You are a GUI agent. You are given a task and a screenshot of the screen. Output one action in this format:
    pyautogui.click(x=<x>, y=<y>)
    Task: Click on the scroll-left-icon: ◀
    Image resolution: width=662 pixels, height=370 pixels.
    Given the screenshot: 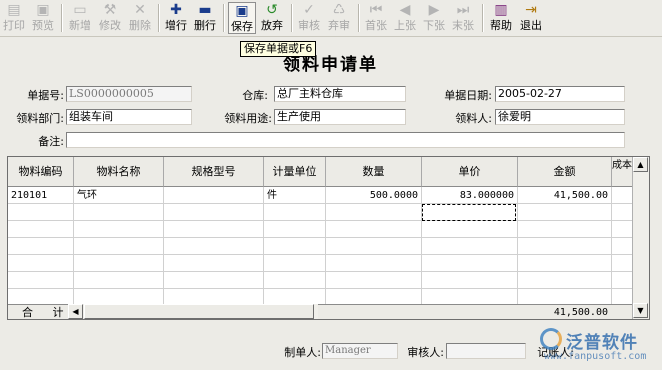 What is the action you would take?
    pyautogui.click(x=75, y=311)
    